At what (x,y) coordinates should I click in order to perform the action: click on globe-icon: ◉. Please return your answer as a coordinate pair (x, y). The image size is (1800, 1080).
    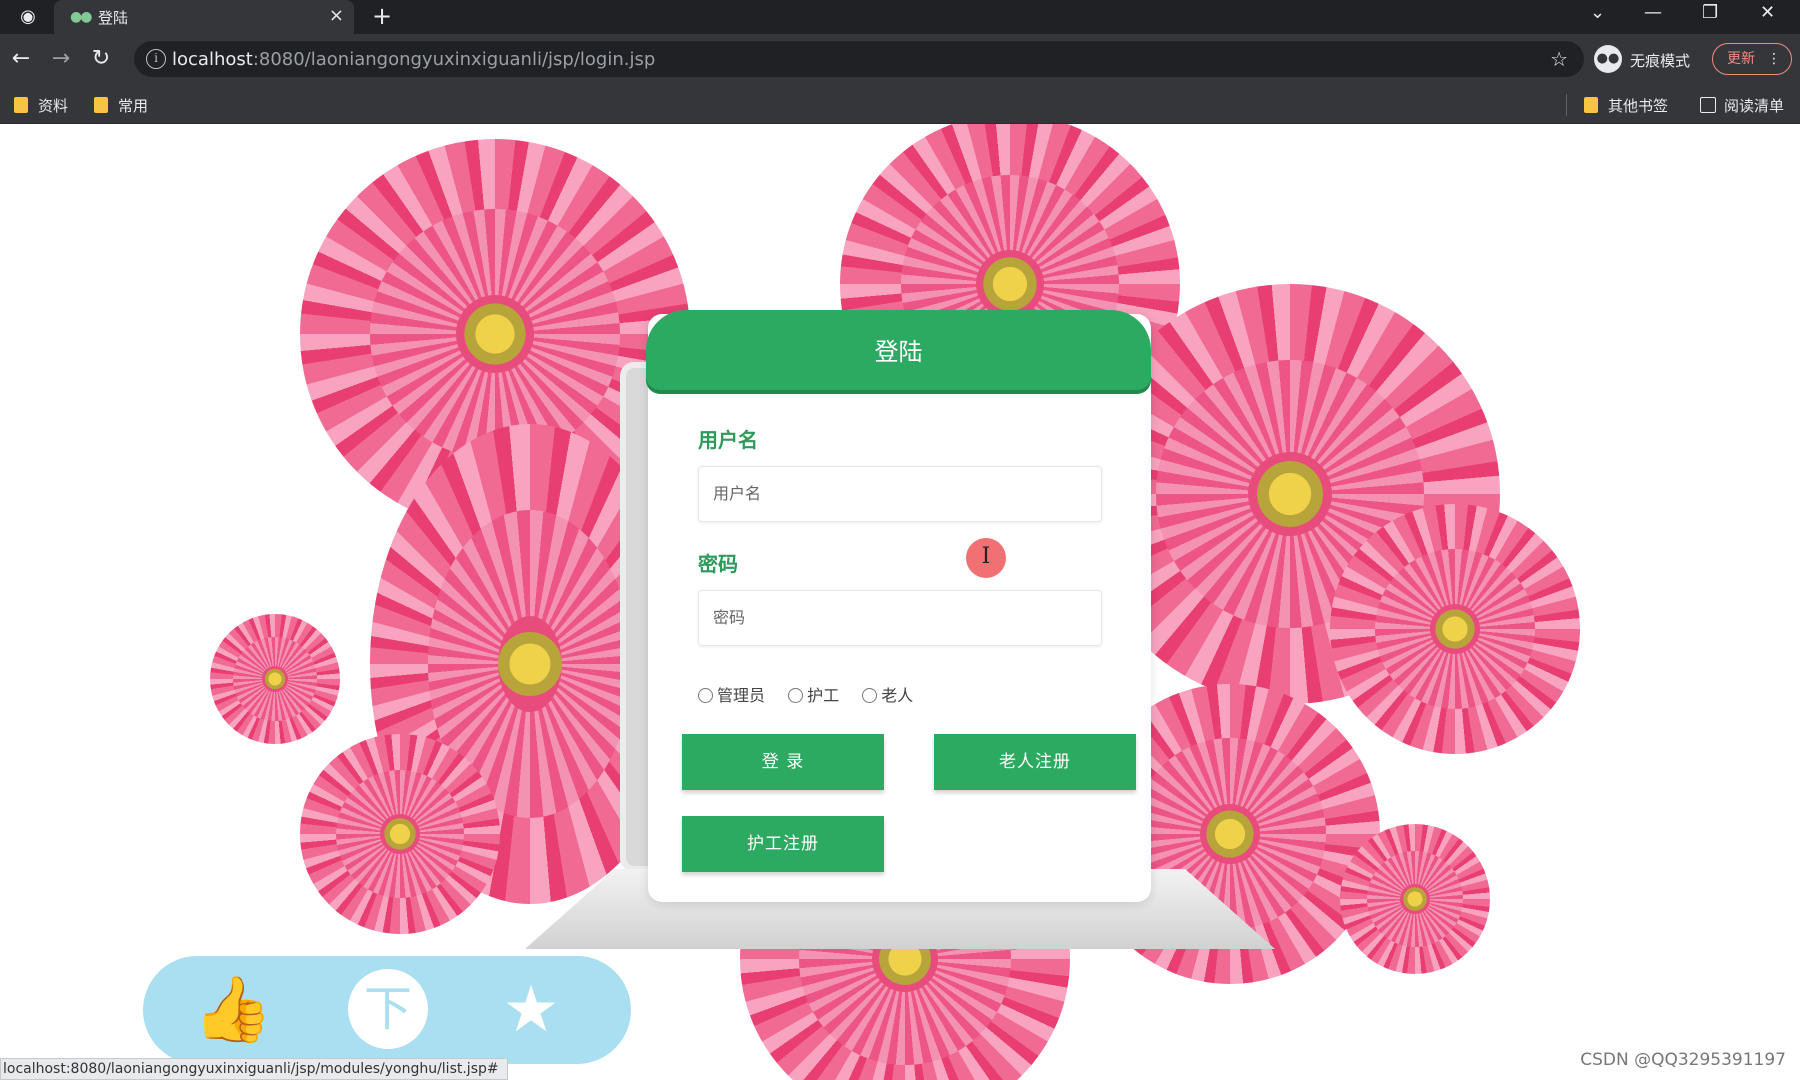
    Looking at the image, I should click on (28, 17).